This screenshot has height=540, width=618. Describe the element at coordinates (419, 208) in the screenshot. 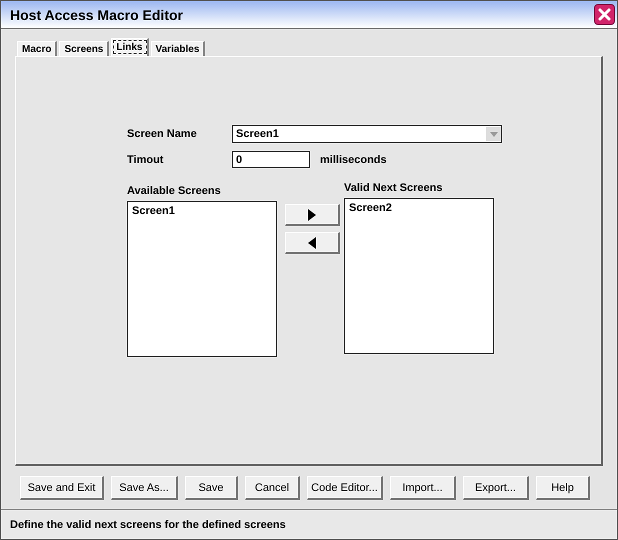

I see `list-item: Screen2` at that location.